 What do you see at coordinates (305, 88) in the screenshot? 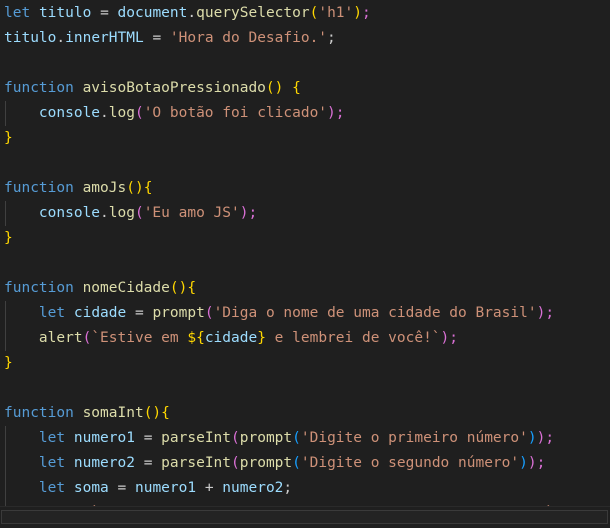
I see `code-line: function avisoBotaoPressionado() {` at bounding box center [305, 88].